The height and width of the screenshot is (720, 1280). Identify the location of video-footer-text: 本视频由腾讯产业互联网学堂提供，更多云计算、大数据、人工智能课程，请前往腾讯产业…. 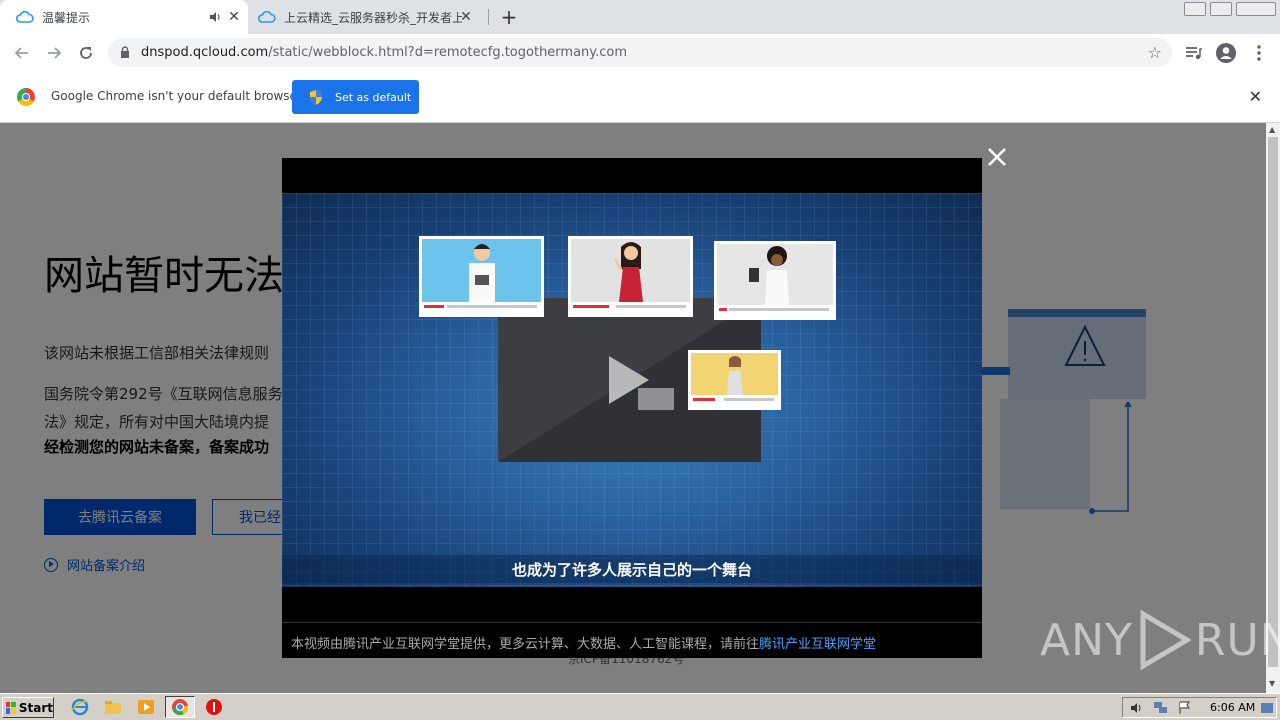
(583, 642).